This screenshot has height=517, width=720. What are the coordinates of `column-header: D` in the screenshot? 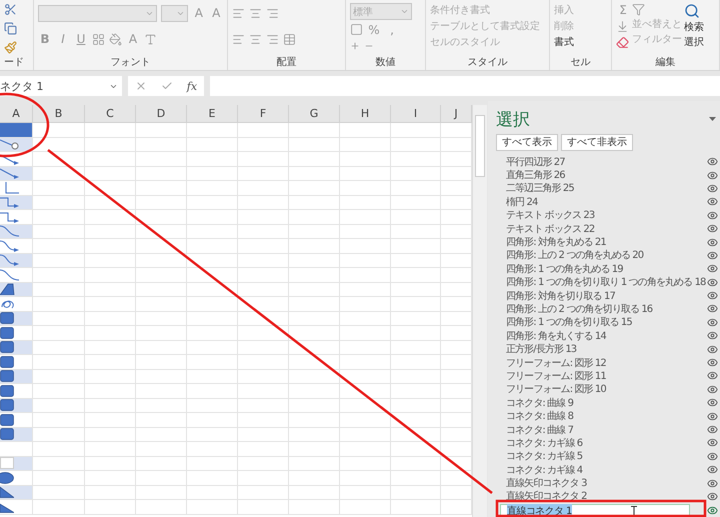 It's located at (161, 114).